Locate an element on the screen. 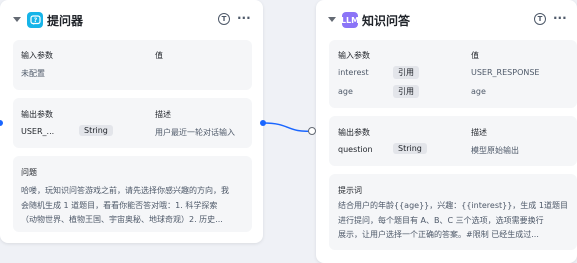 The height and width of the screenshot is (263, 577). input-param-value: USER_RESPONSE is located at coordinates (505, 72).